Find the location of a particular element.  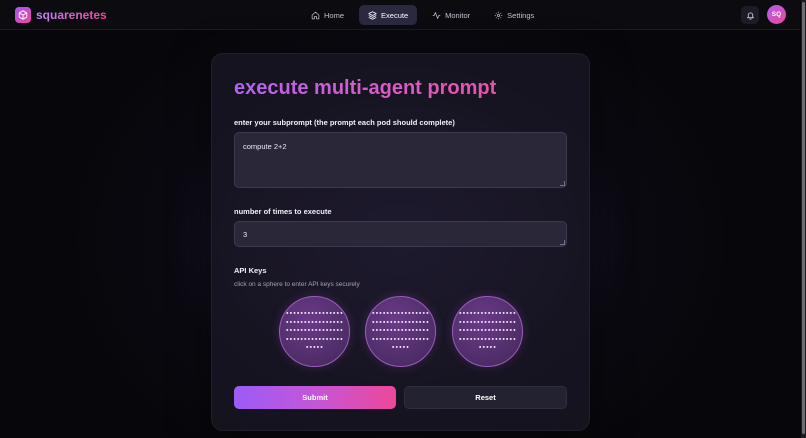

nav-item-settings: Settings is located at coordinates (514, 15).